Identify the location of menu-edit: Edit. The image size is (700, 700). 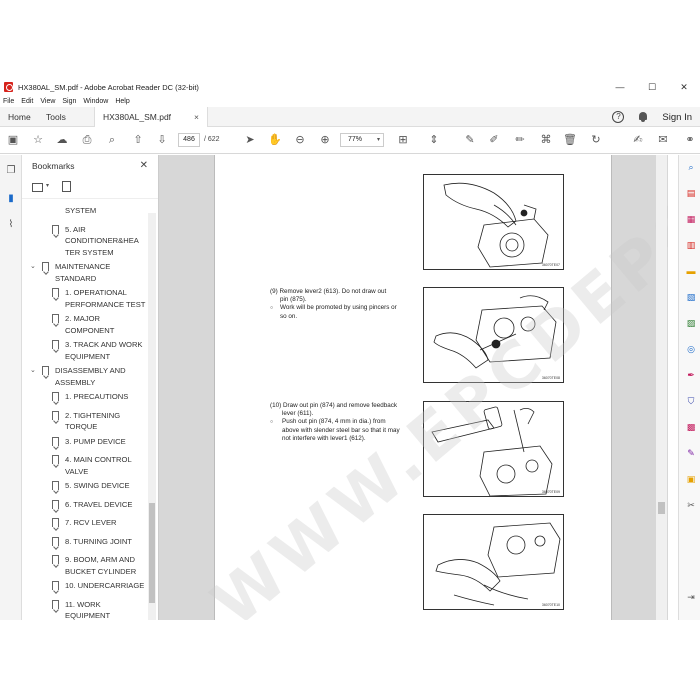
(27, 101).